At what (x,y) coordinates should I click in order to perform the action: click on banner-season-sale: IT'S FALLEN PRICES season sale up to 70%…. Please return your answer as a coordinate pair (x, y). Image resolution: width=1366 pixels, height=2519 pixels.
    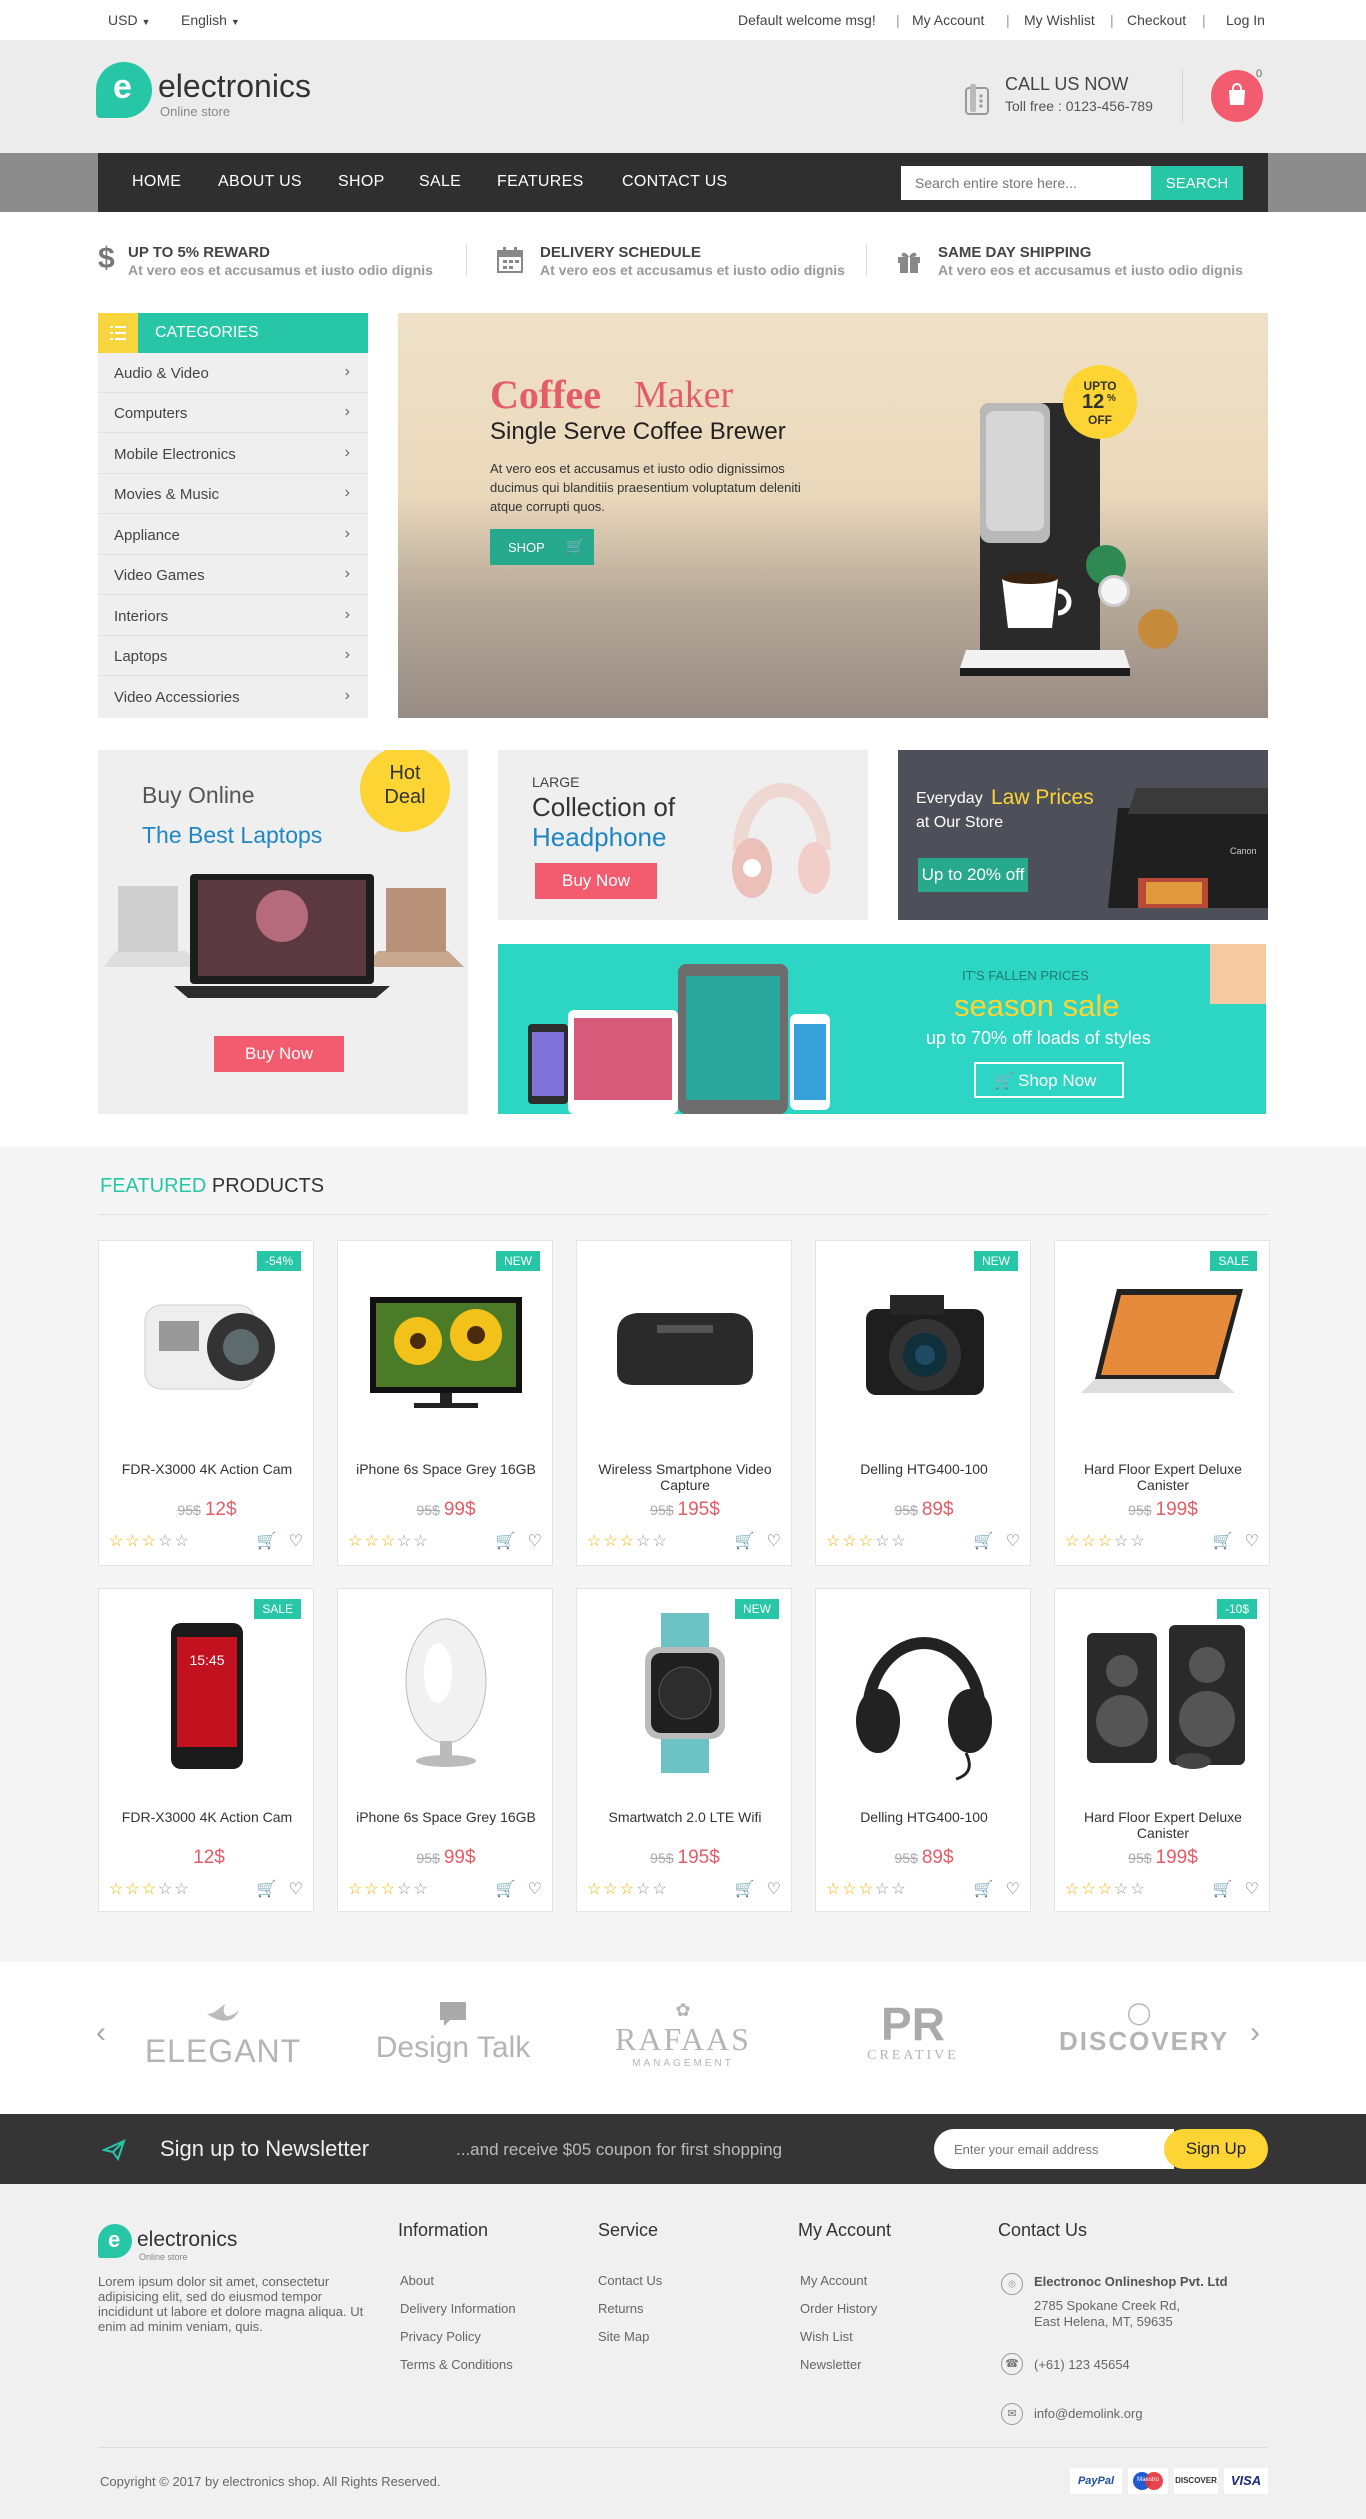
    Looking at the image, I should click on (882, 1029).